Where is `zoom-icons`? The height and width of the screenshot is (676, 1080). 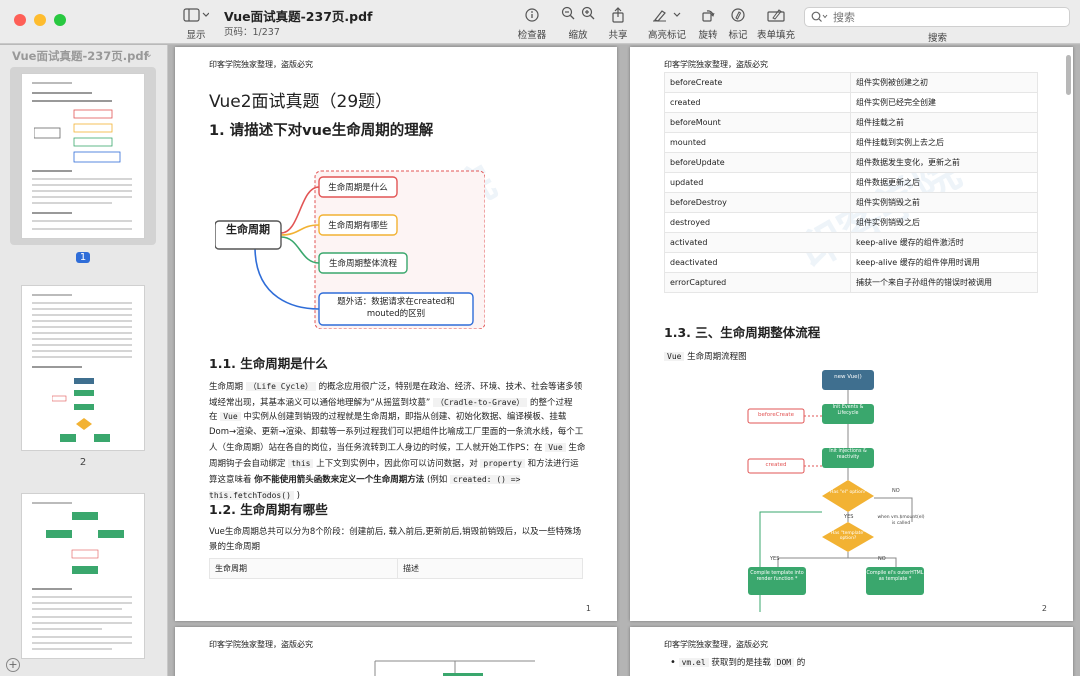 zoom-icons is located at coordinates (578, 15).